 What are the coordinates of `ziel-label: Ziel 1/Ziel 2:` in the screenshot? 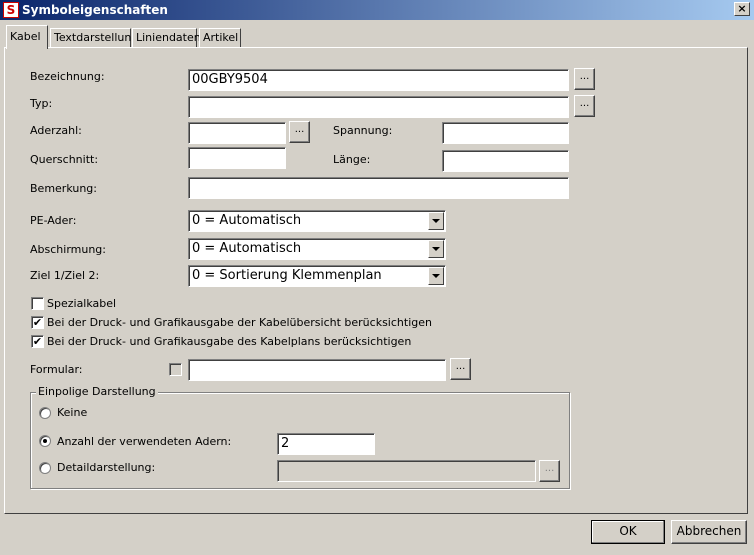 It's located at (65, 275).